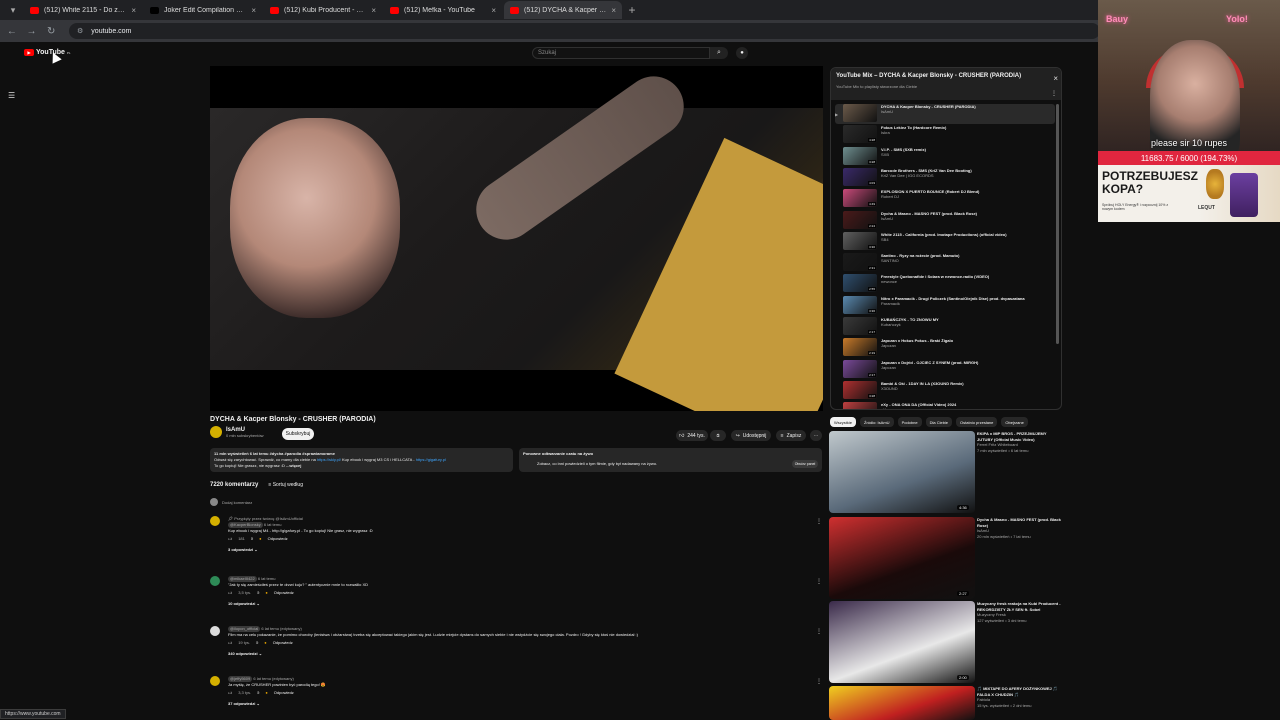 Image resolution: width=1280 pixels, height=720 pixels. I want to click on chevron-down-icon: ⌄, so click(258, 703).